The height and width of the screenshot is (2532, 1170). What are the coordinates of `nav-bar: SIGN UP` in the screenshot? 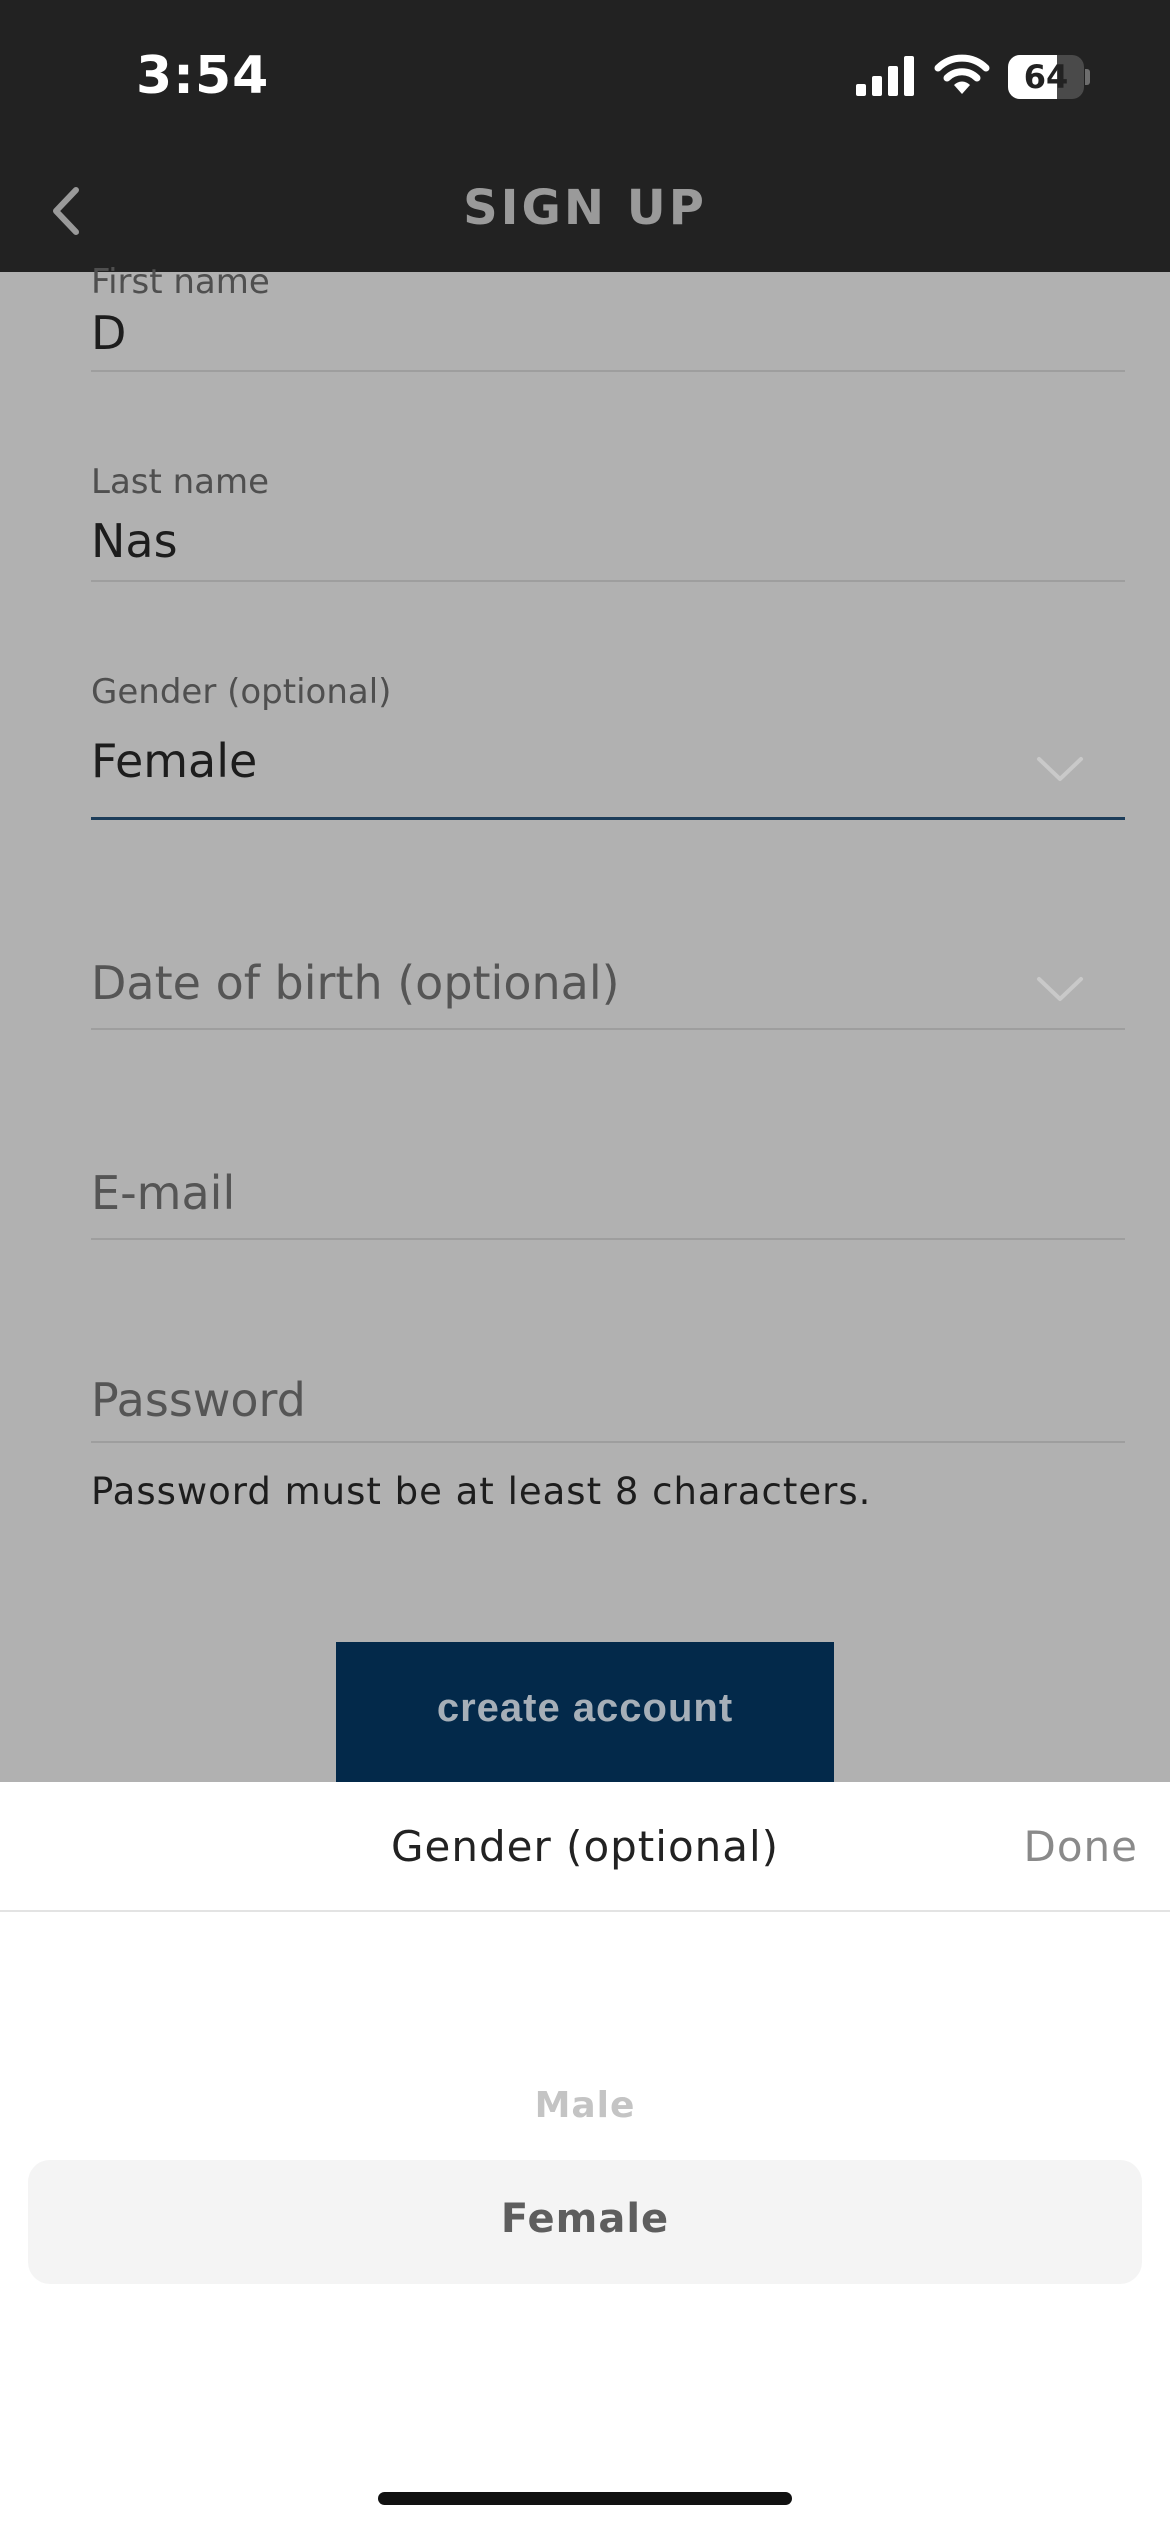 It's located at (585, 211).